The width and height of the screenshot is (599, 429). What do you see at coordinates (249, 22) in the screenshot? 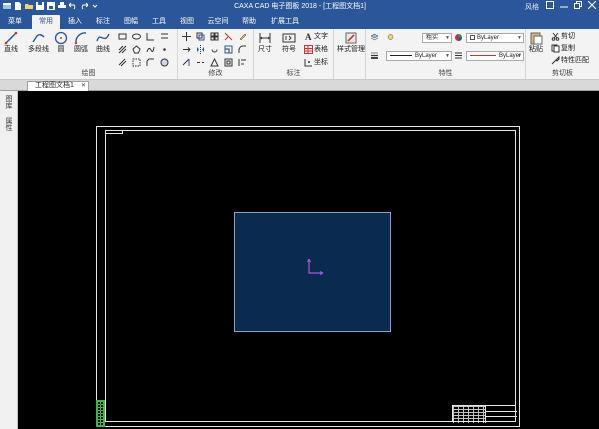
I see `tab-help: 帮助` at bounding box center [249, 22].